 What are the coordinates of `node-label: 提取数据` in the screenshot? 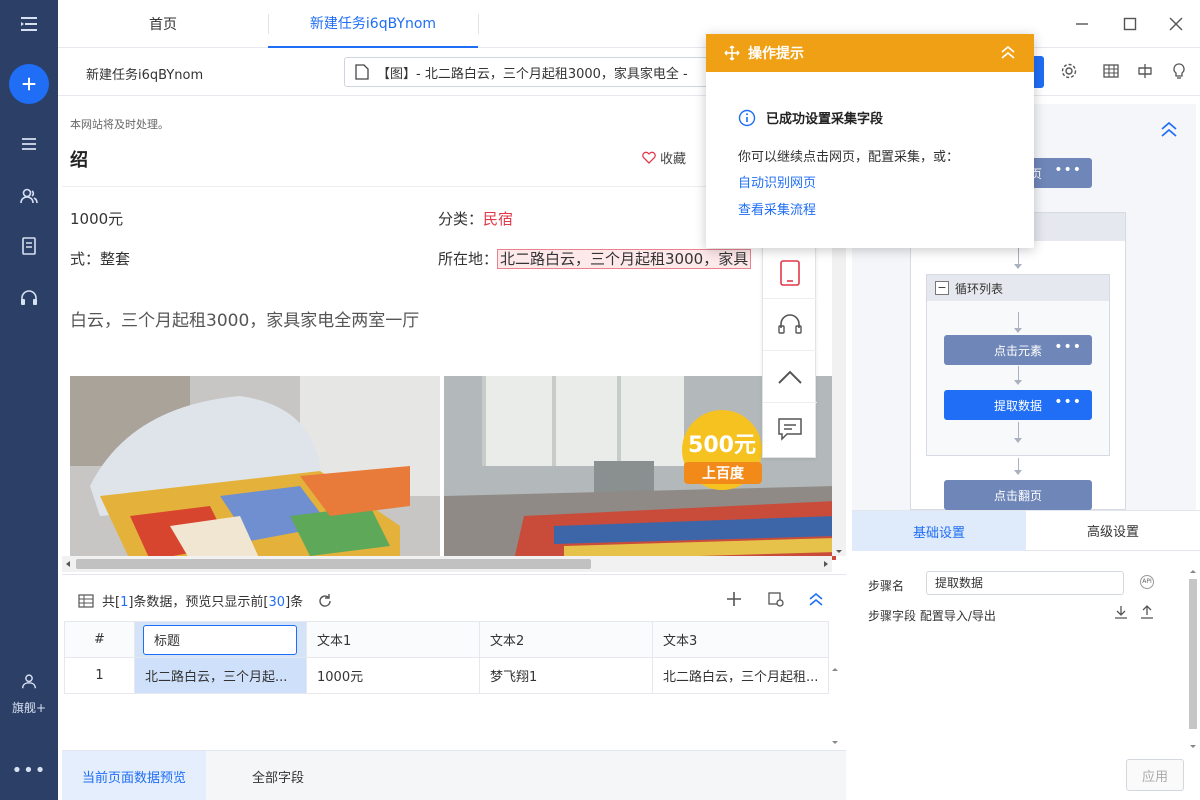 It's located at (1017, 405).